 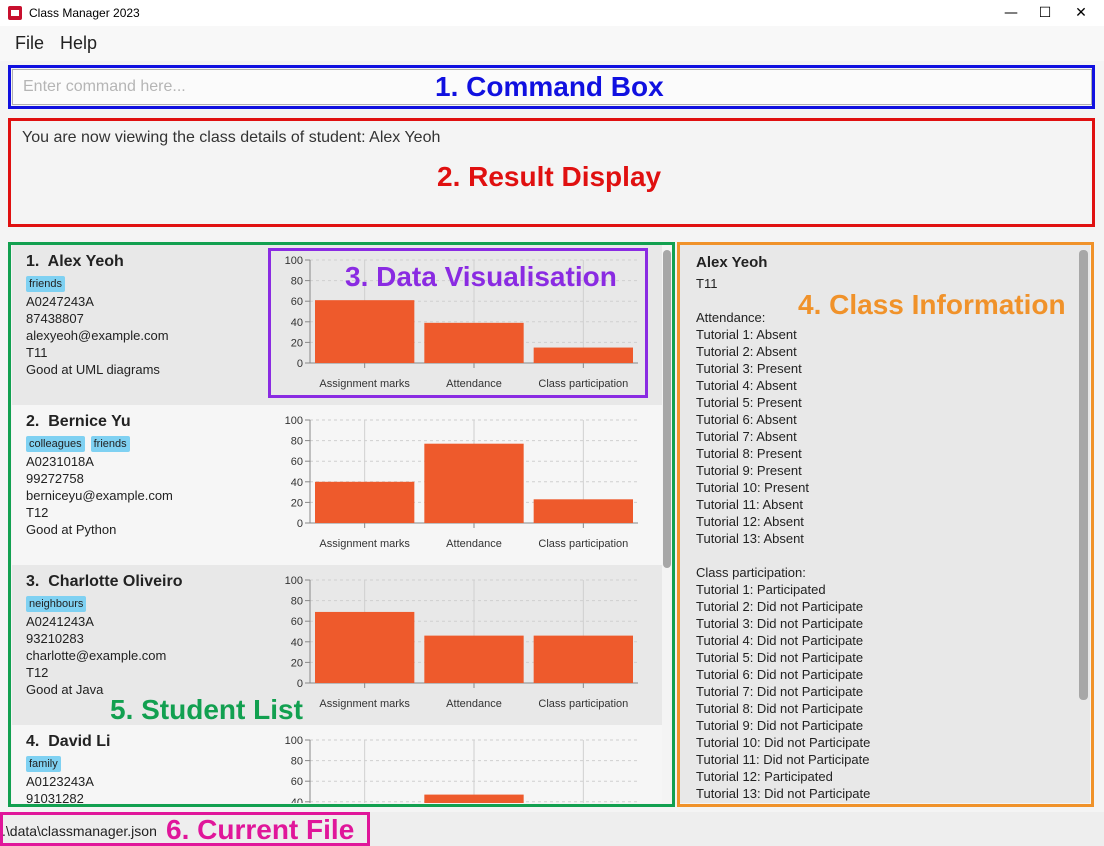 What do you see at coordinates (84, 13) in the screenshot?
I see `window-title: Class Manager 2023` at bounding box center [84, 13].